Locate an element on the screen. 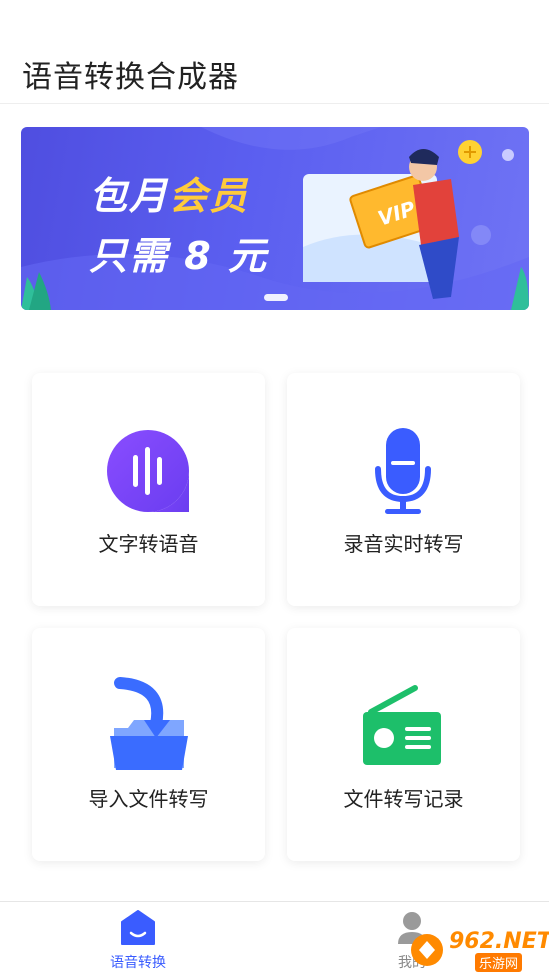 This screenshot has height=977, width=549. carousel-indicator is located at coordinates (276, 297).